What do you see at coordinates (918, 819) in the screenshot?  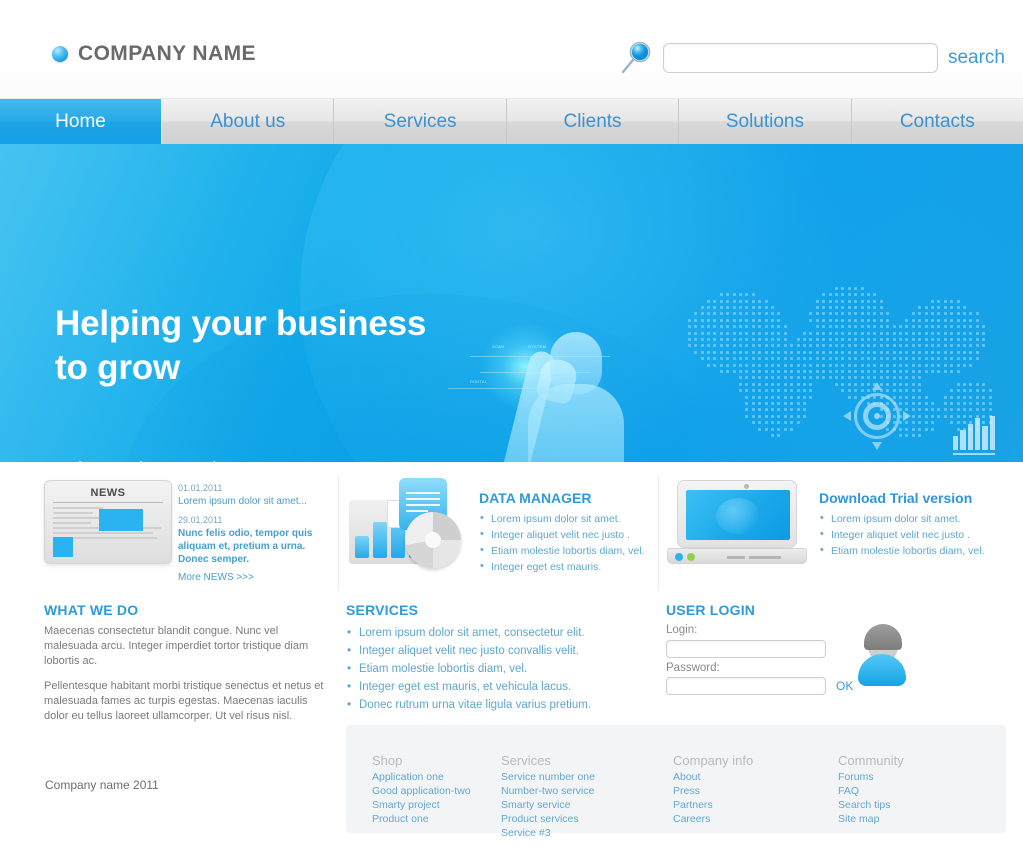 I see `footer-link: Site map` at bounding box center [918, 819].